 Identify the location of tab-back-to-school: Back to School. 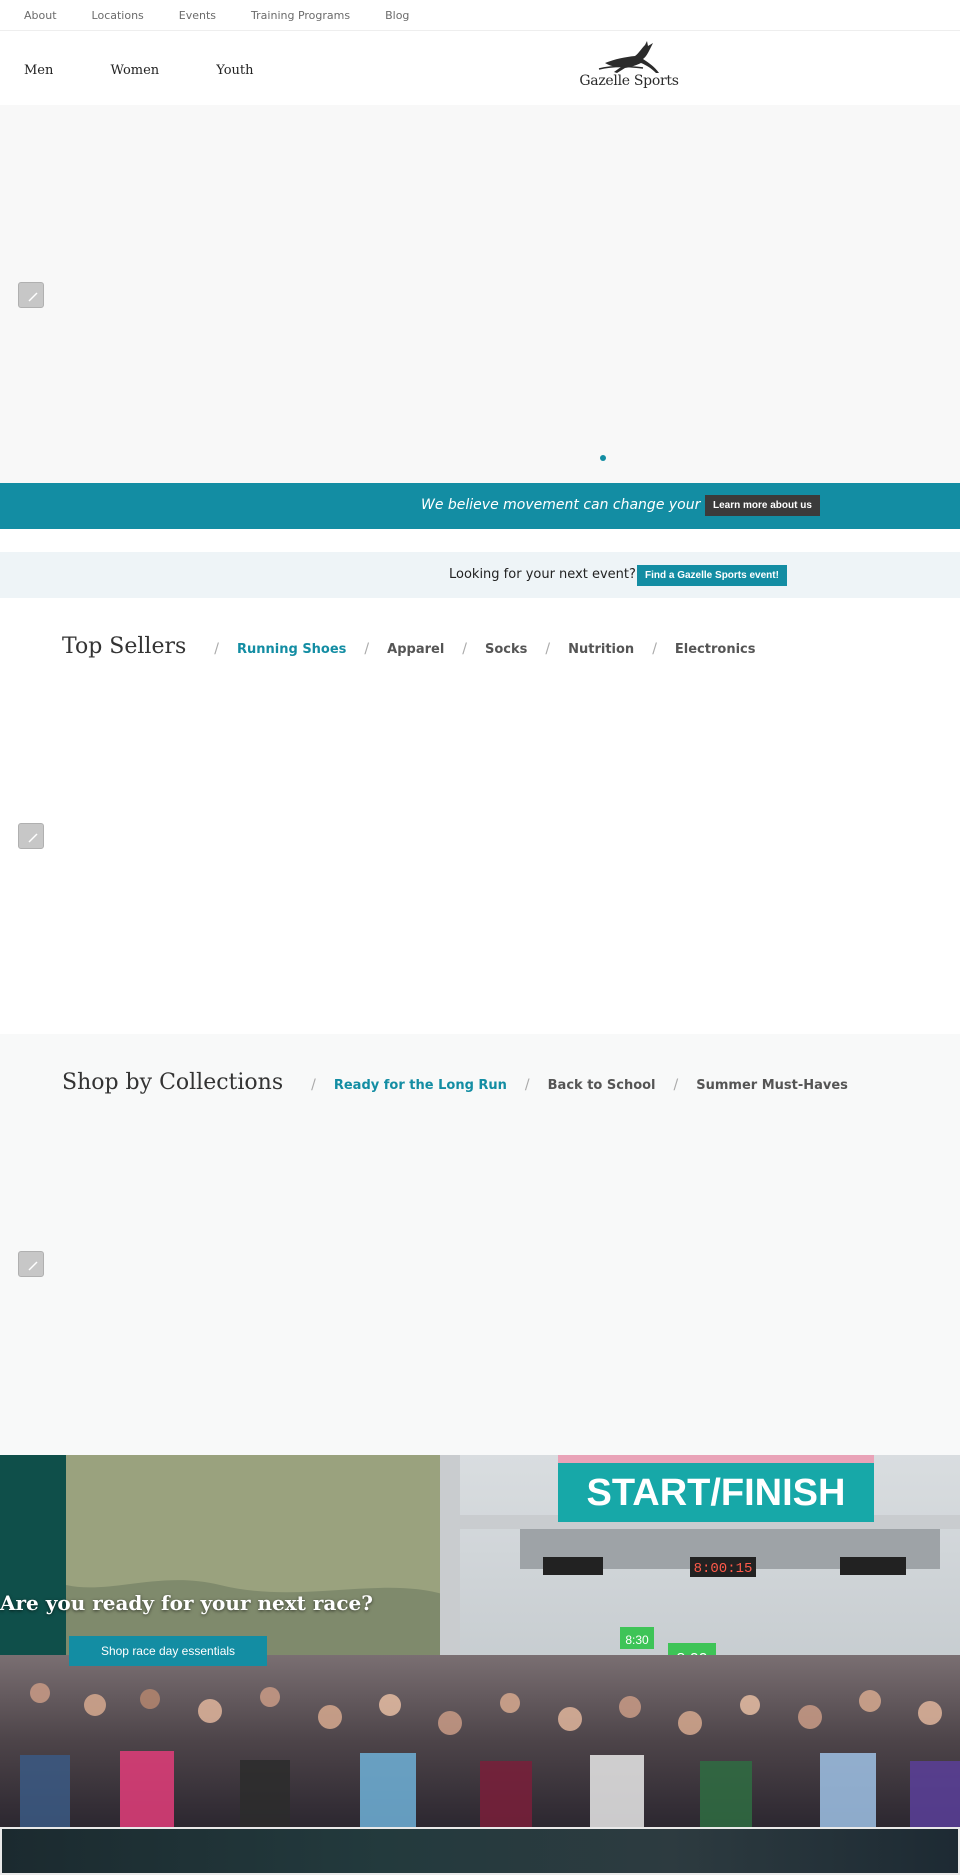
(602, 1085).